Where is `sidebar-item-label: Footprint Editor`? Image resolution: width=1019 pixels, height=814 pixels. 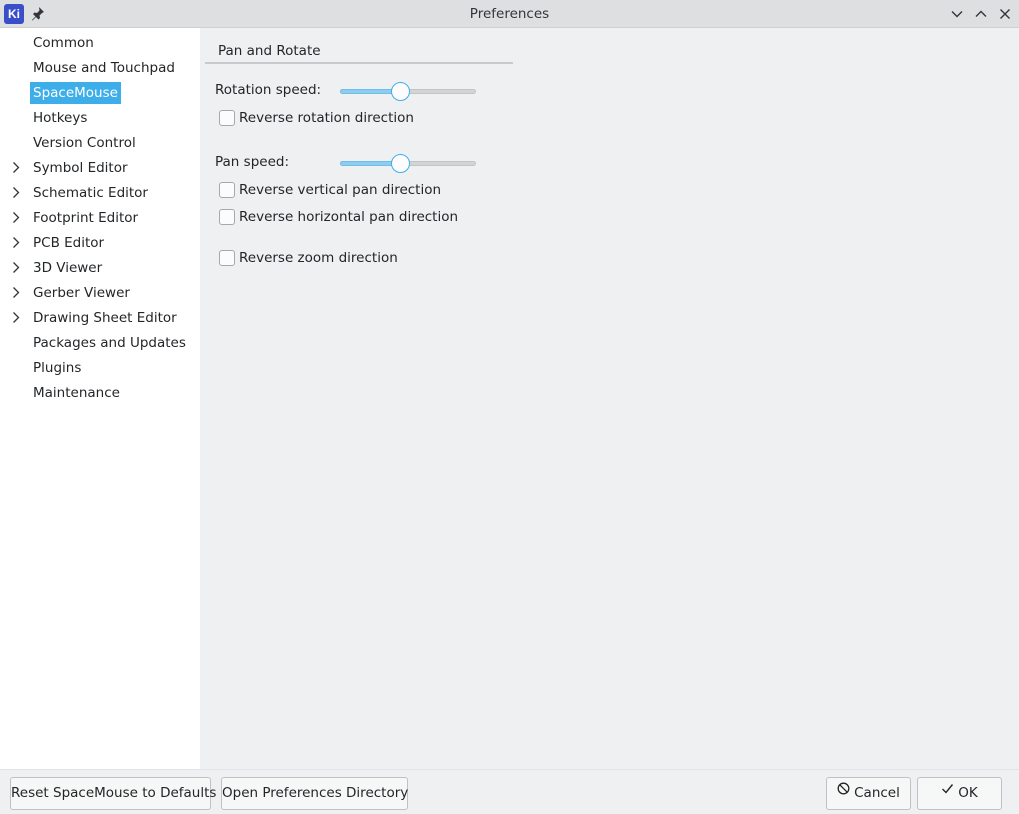
sidebar-item-label: Footprint Editor is located at coordinates (86, 218).